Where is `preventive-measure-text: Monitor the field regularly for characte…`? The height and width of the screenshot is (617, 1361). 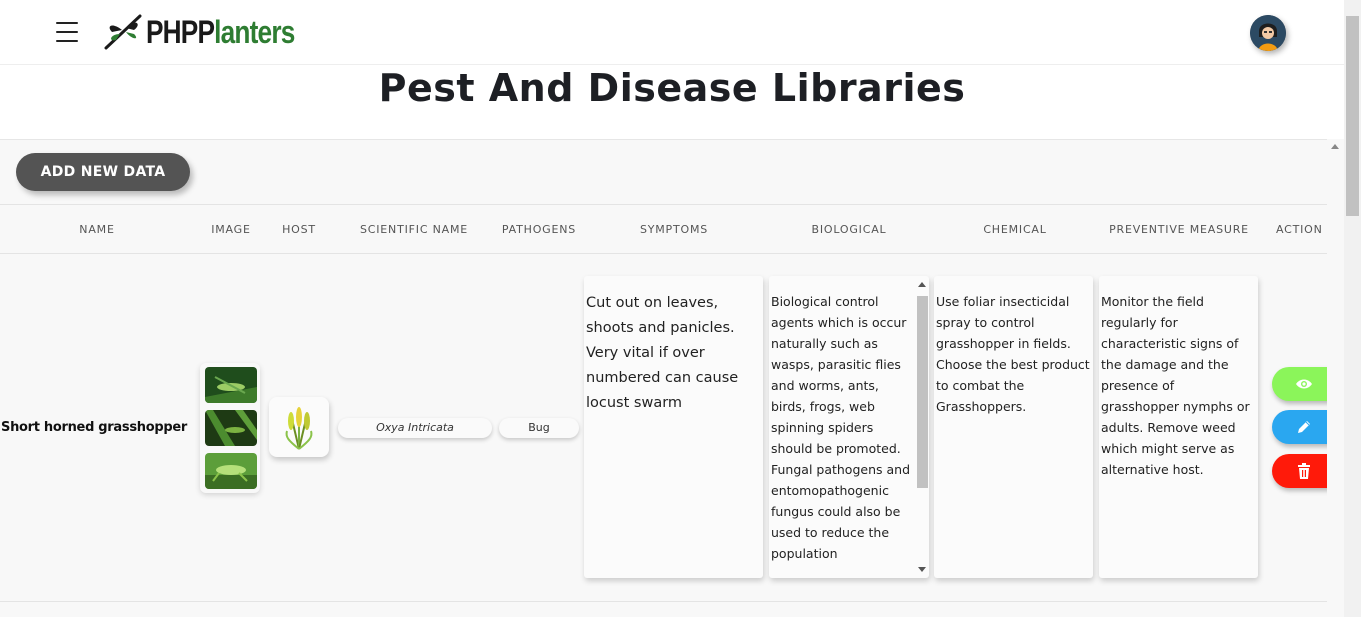
preventive-measure-text: Monitor the field regularly for characte… is located at coordinates (1175, 385).